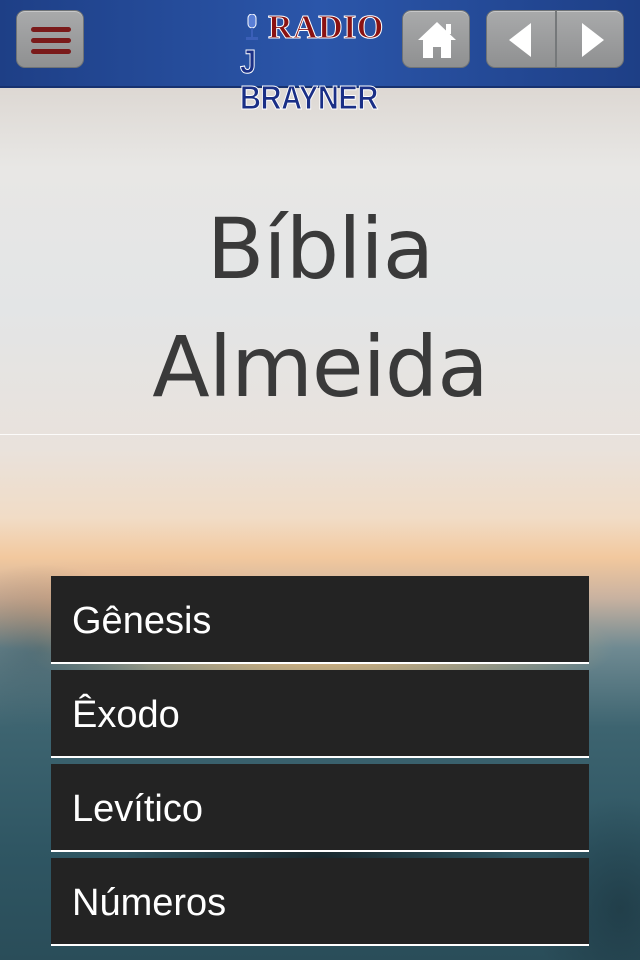 The height and width of the screenshot is (960, 640). I want to click on book-item-exodo: Êxodo, so click(320, 714).